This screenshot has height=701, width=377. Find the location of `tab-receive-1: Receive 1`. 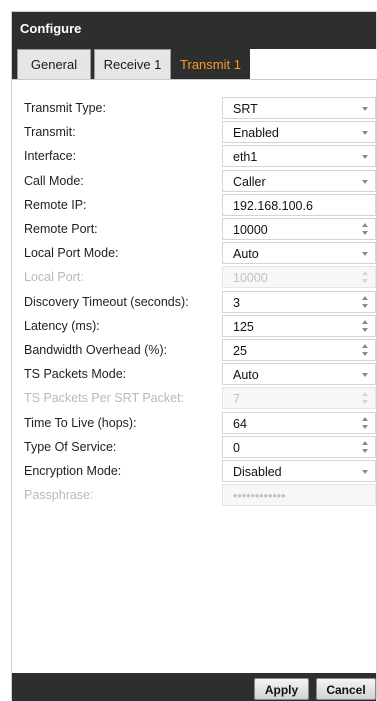

tab-receive-1: Receive 1 is located at coordinates (132, 64).